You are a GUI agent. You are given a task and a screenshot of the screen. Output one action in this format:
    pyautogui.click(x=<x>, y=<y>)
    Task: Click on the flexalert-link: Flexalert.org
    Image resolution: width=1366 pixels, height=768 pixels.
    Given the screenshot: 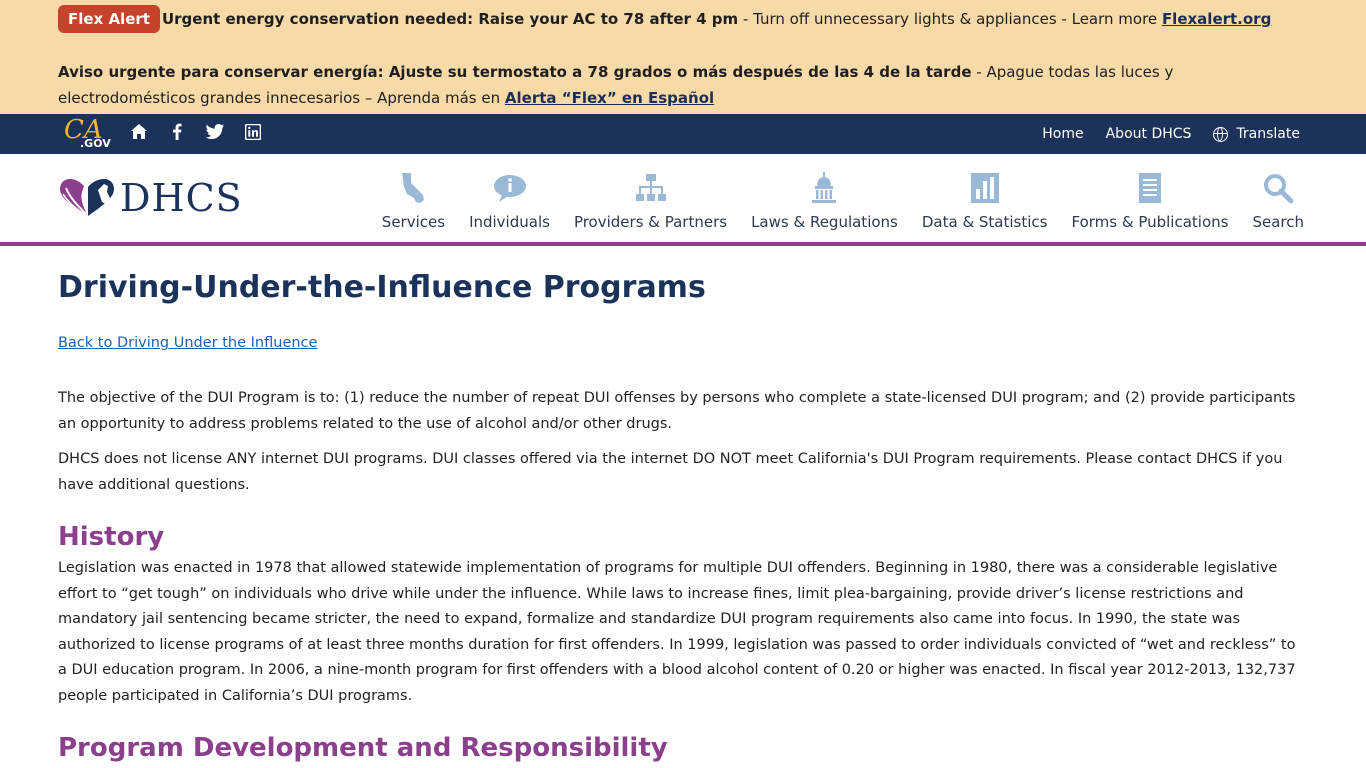 What is the action you would take?
    pyautogui.click(x=1216, y=19)
    